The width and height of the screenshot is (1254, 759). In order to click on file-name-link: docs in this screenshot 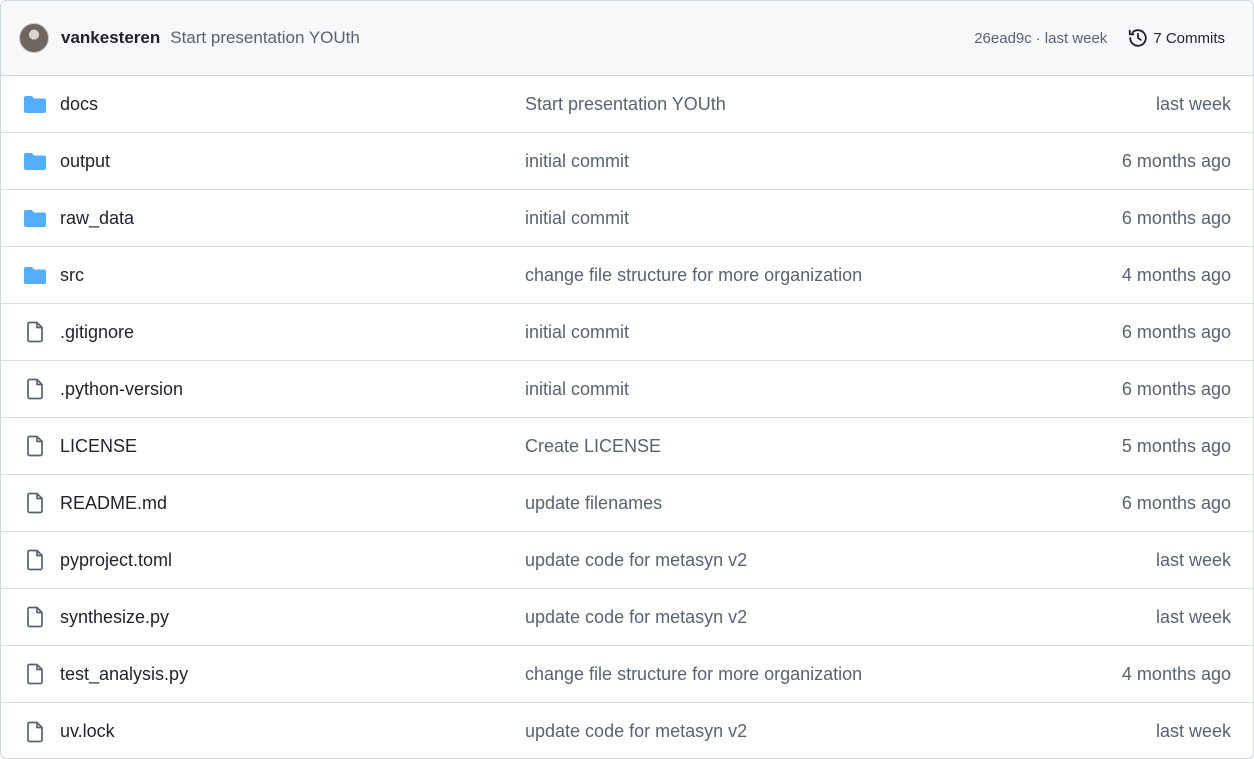, I will do `click(292, 104)`.